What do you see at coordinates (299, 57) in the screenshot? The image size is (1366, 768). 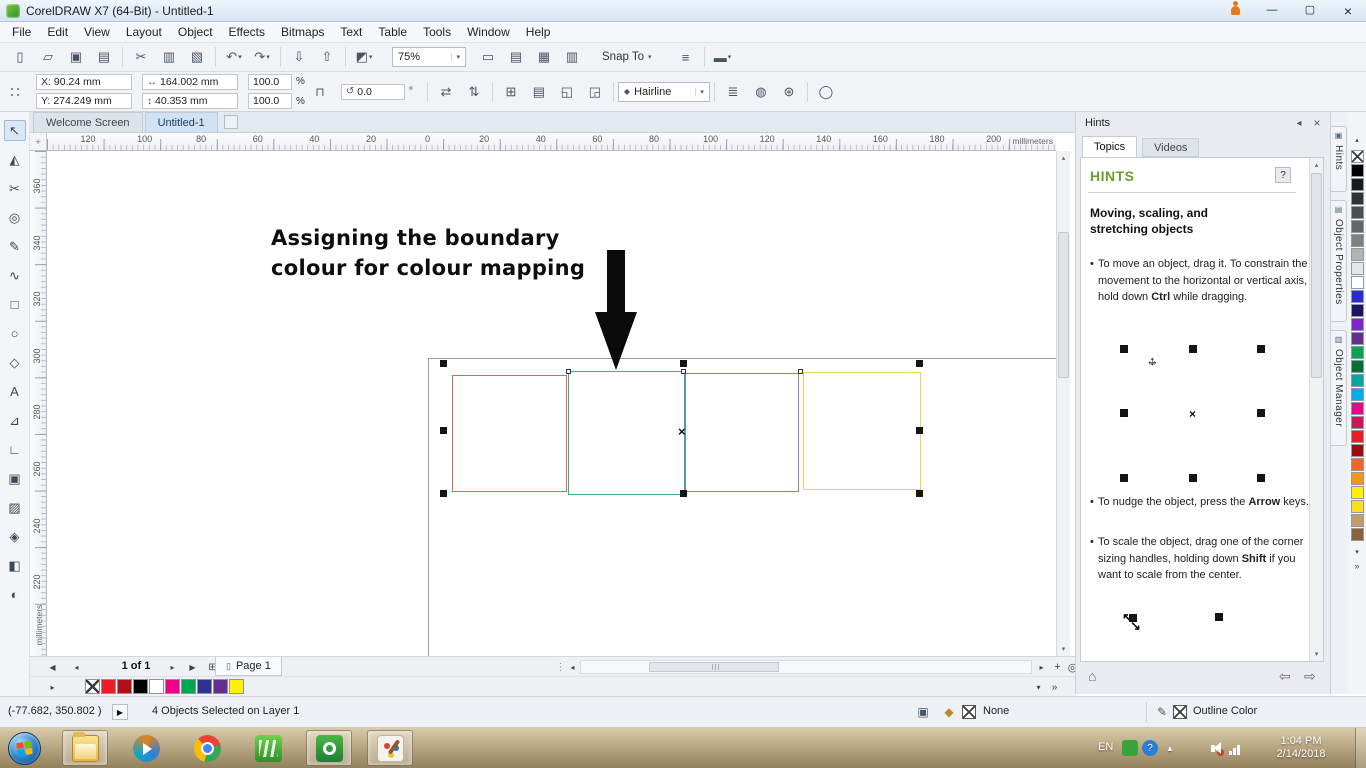 I see `import-button: ⇩` at bounding box center [299, 57].